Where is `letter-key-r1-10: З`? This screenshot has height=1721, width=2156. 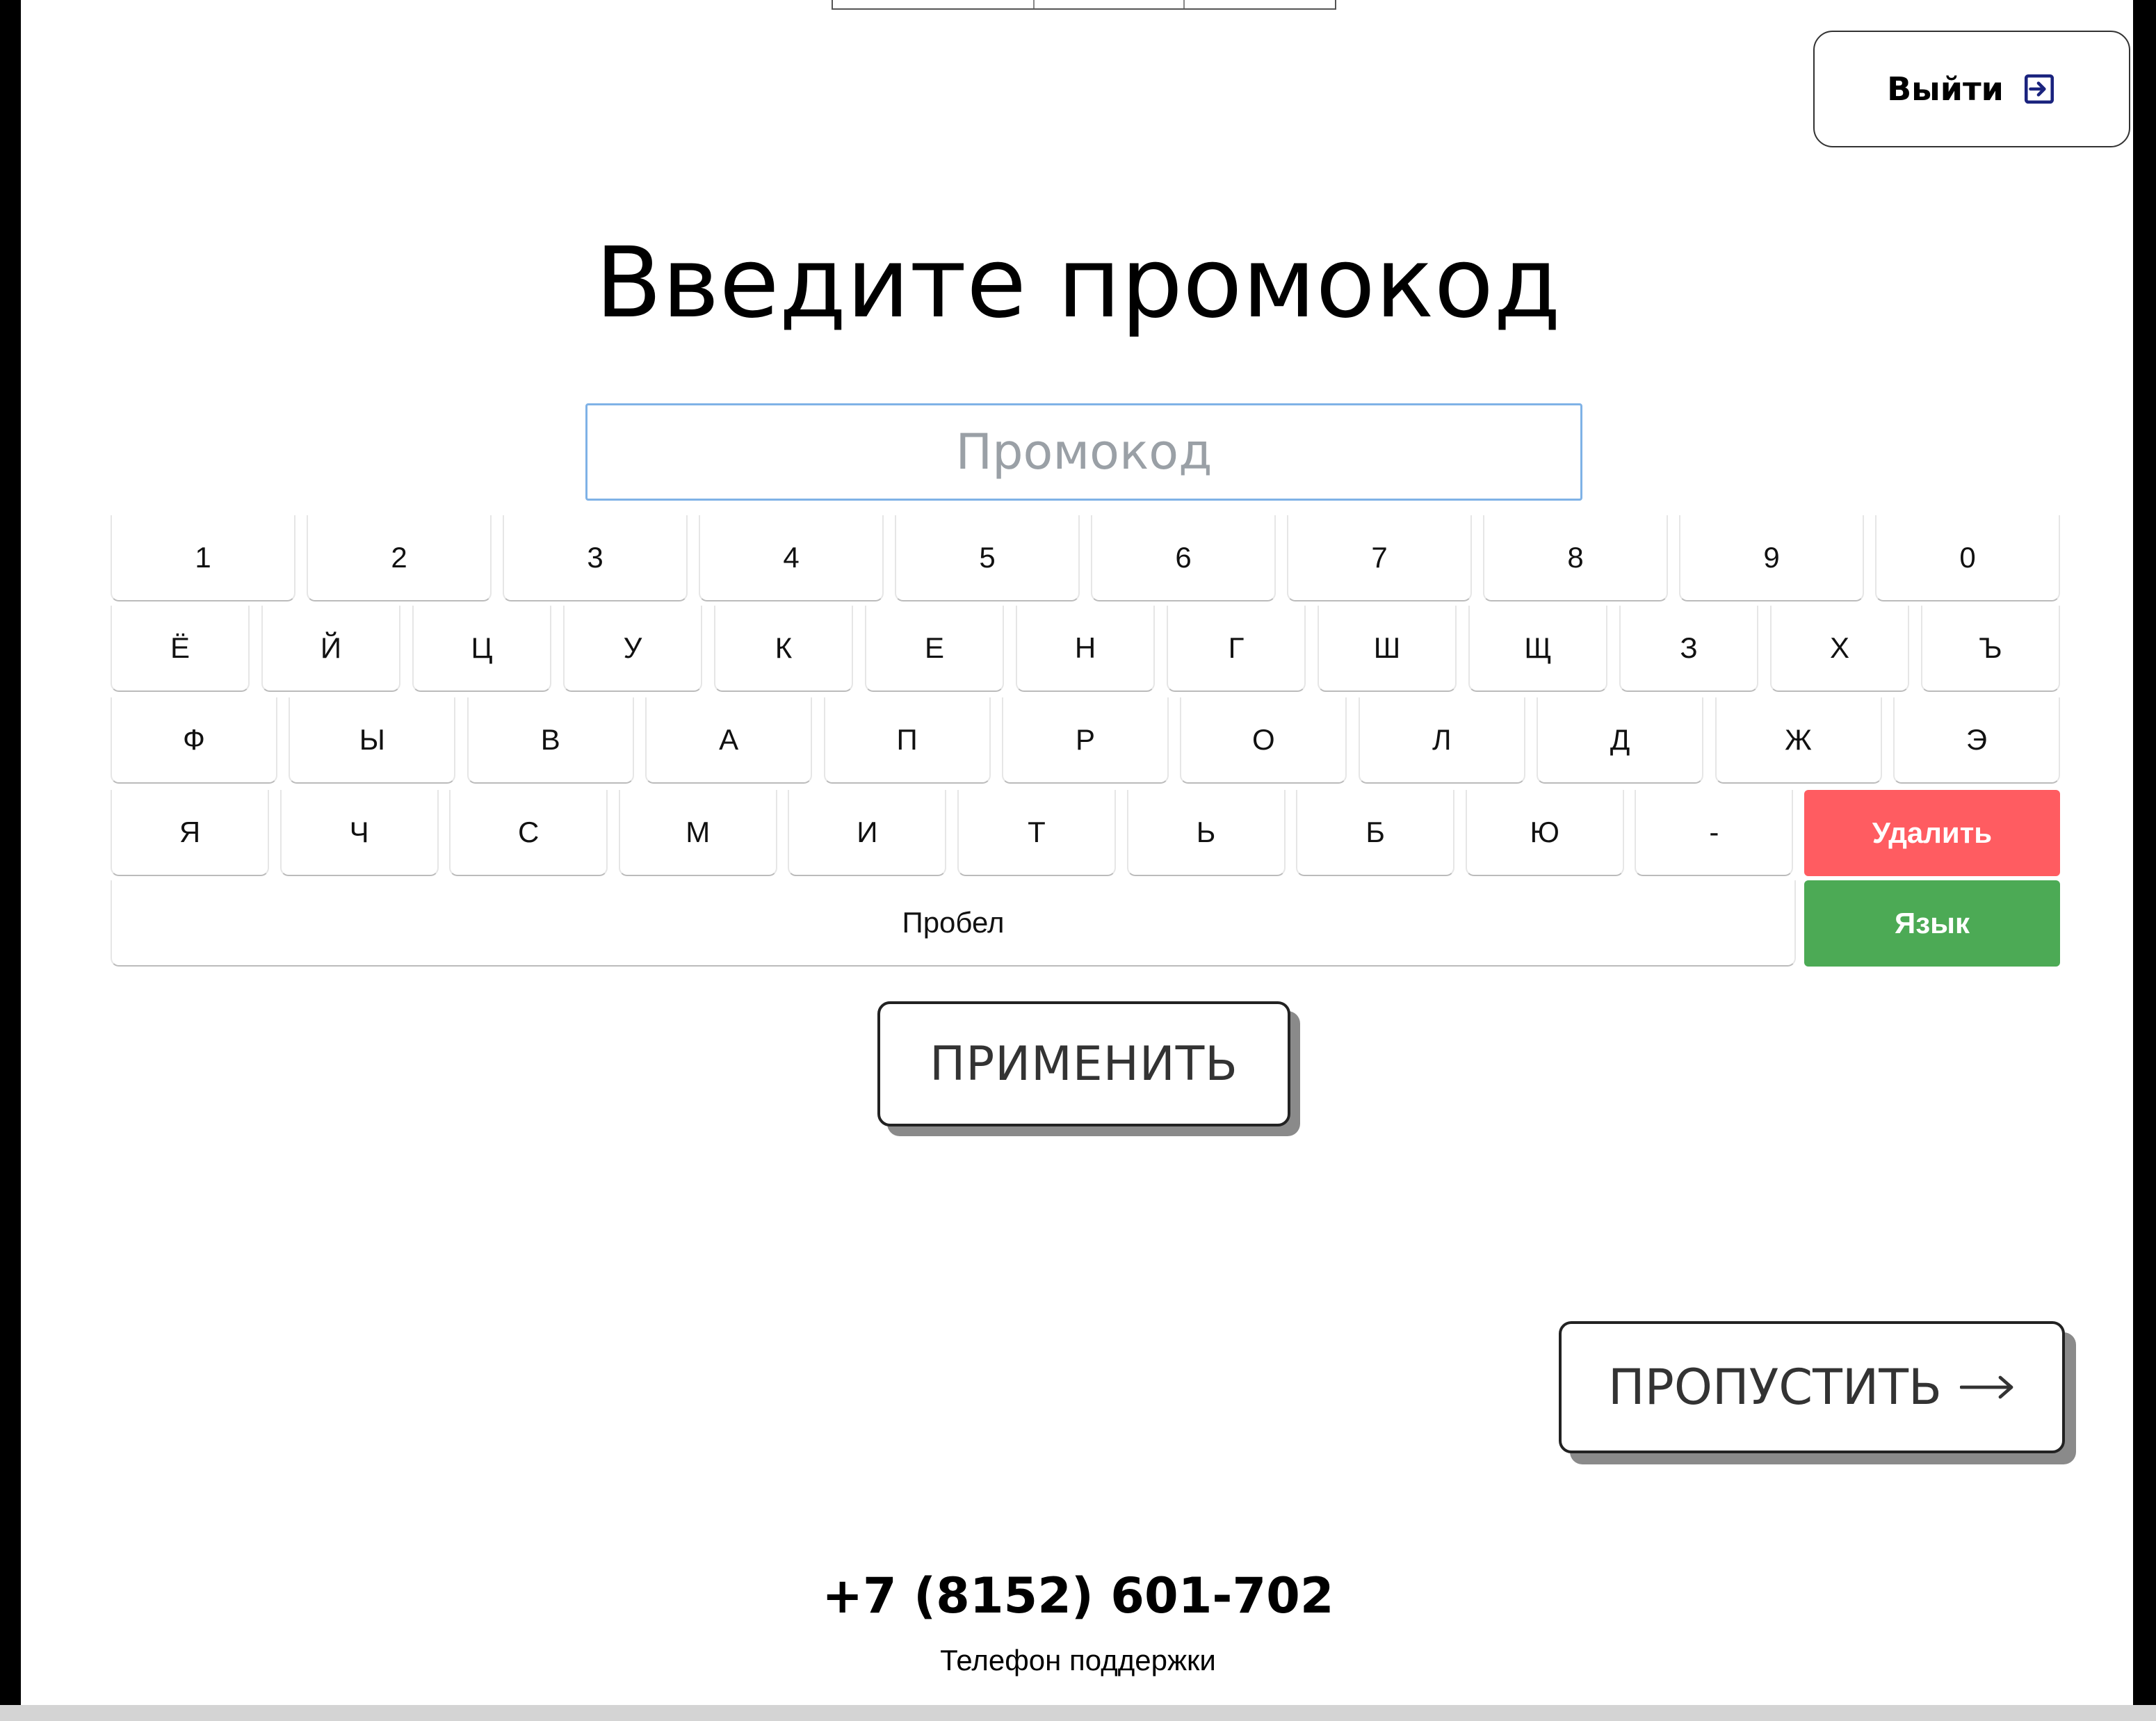
letter-key-r1-10: З is located at coordinates (1688, 649).